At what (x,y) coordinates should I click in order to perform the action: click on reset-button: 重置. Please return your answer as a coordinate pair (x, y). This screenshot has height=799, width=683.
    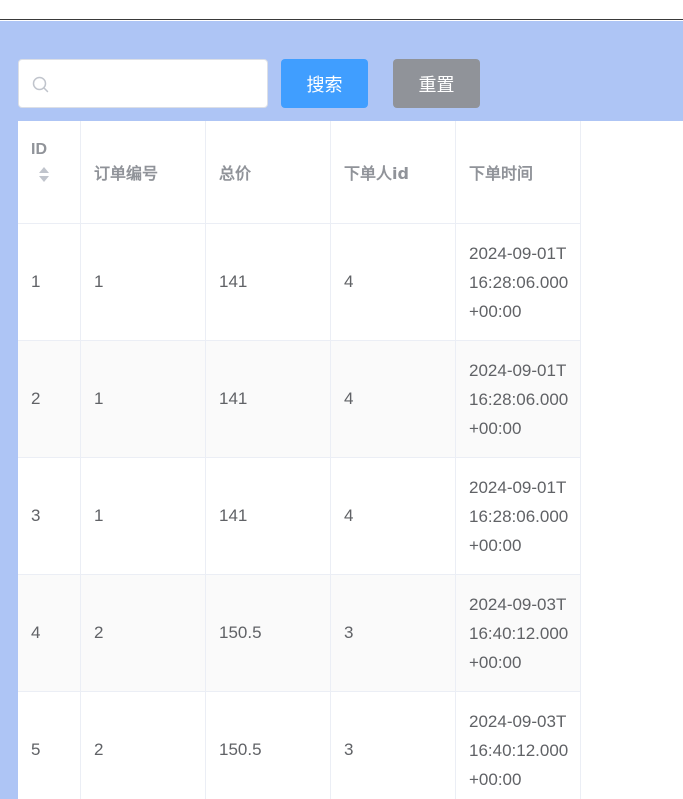
    Looking at the image, I should click on (436, 83).